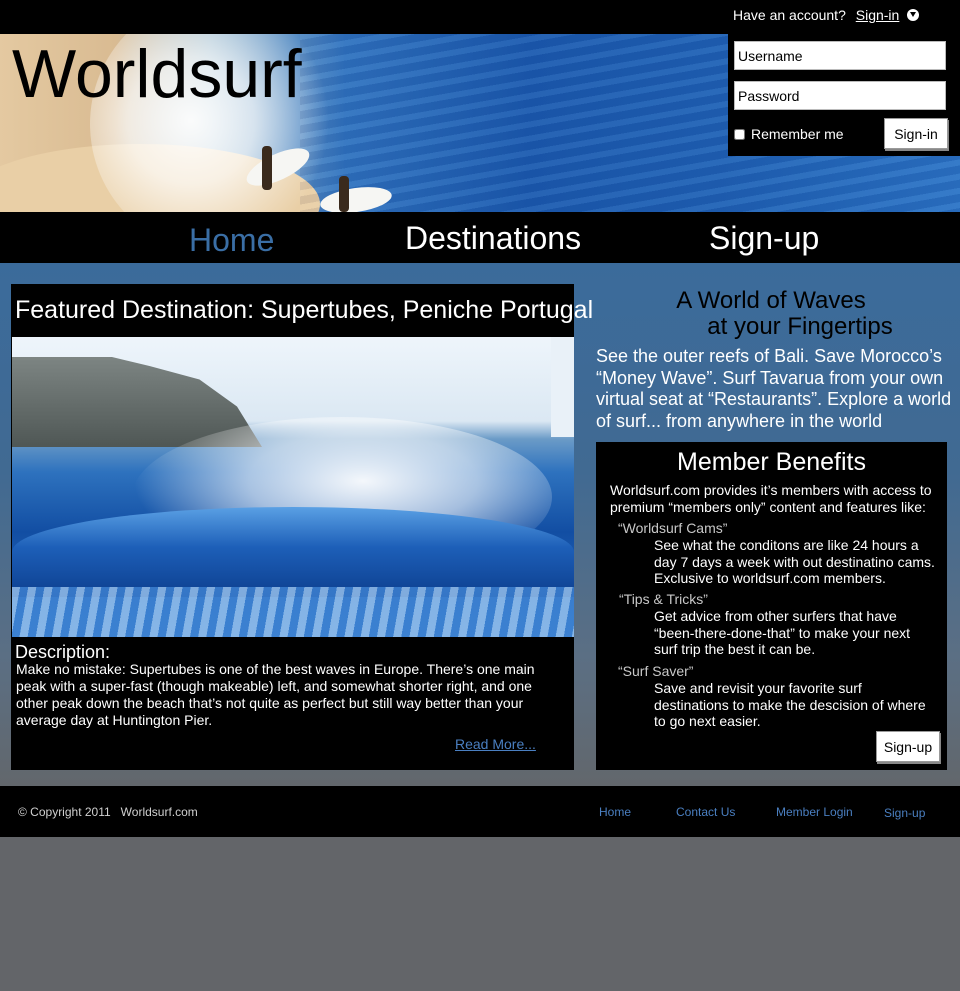 The image size is (960, 991). What do you see at coordinates (673, 528) in the screenshot?
I see `benefit-name-cams: “Worldsurf Cams”` at bounding box center [673, 528].